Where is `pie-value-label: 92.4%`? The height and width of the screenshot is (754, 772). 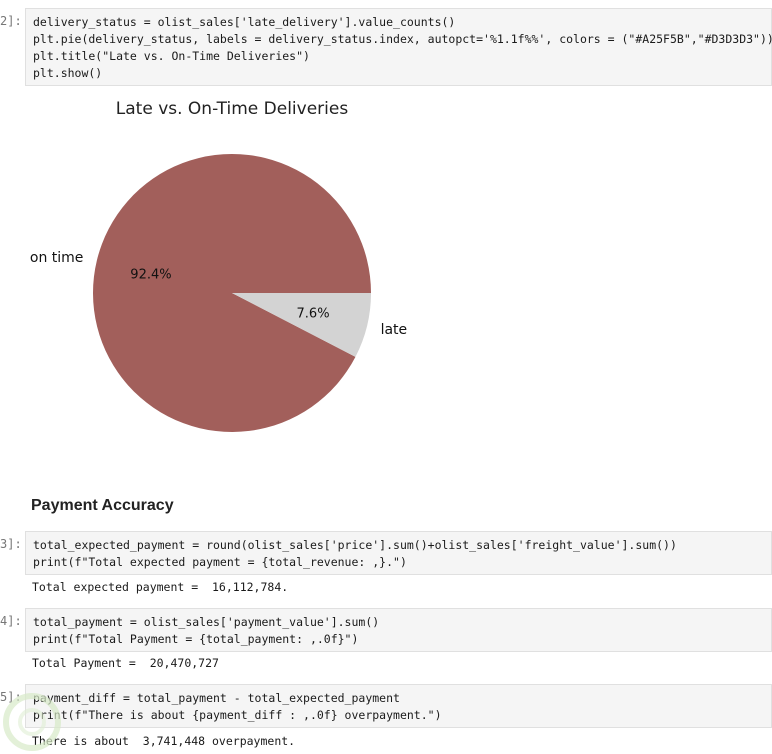 pie-value-label: 92.4% is located at coordinates (150, 274).